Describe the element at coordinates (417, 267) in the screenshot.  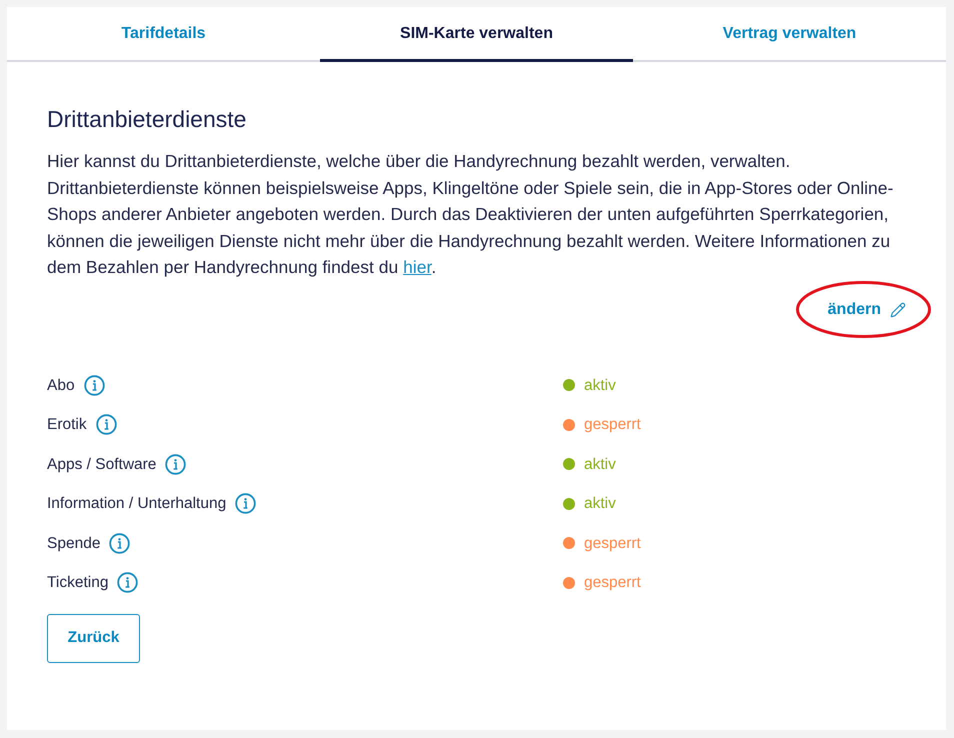
I see `info-link: hier` at that location.